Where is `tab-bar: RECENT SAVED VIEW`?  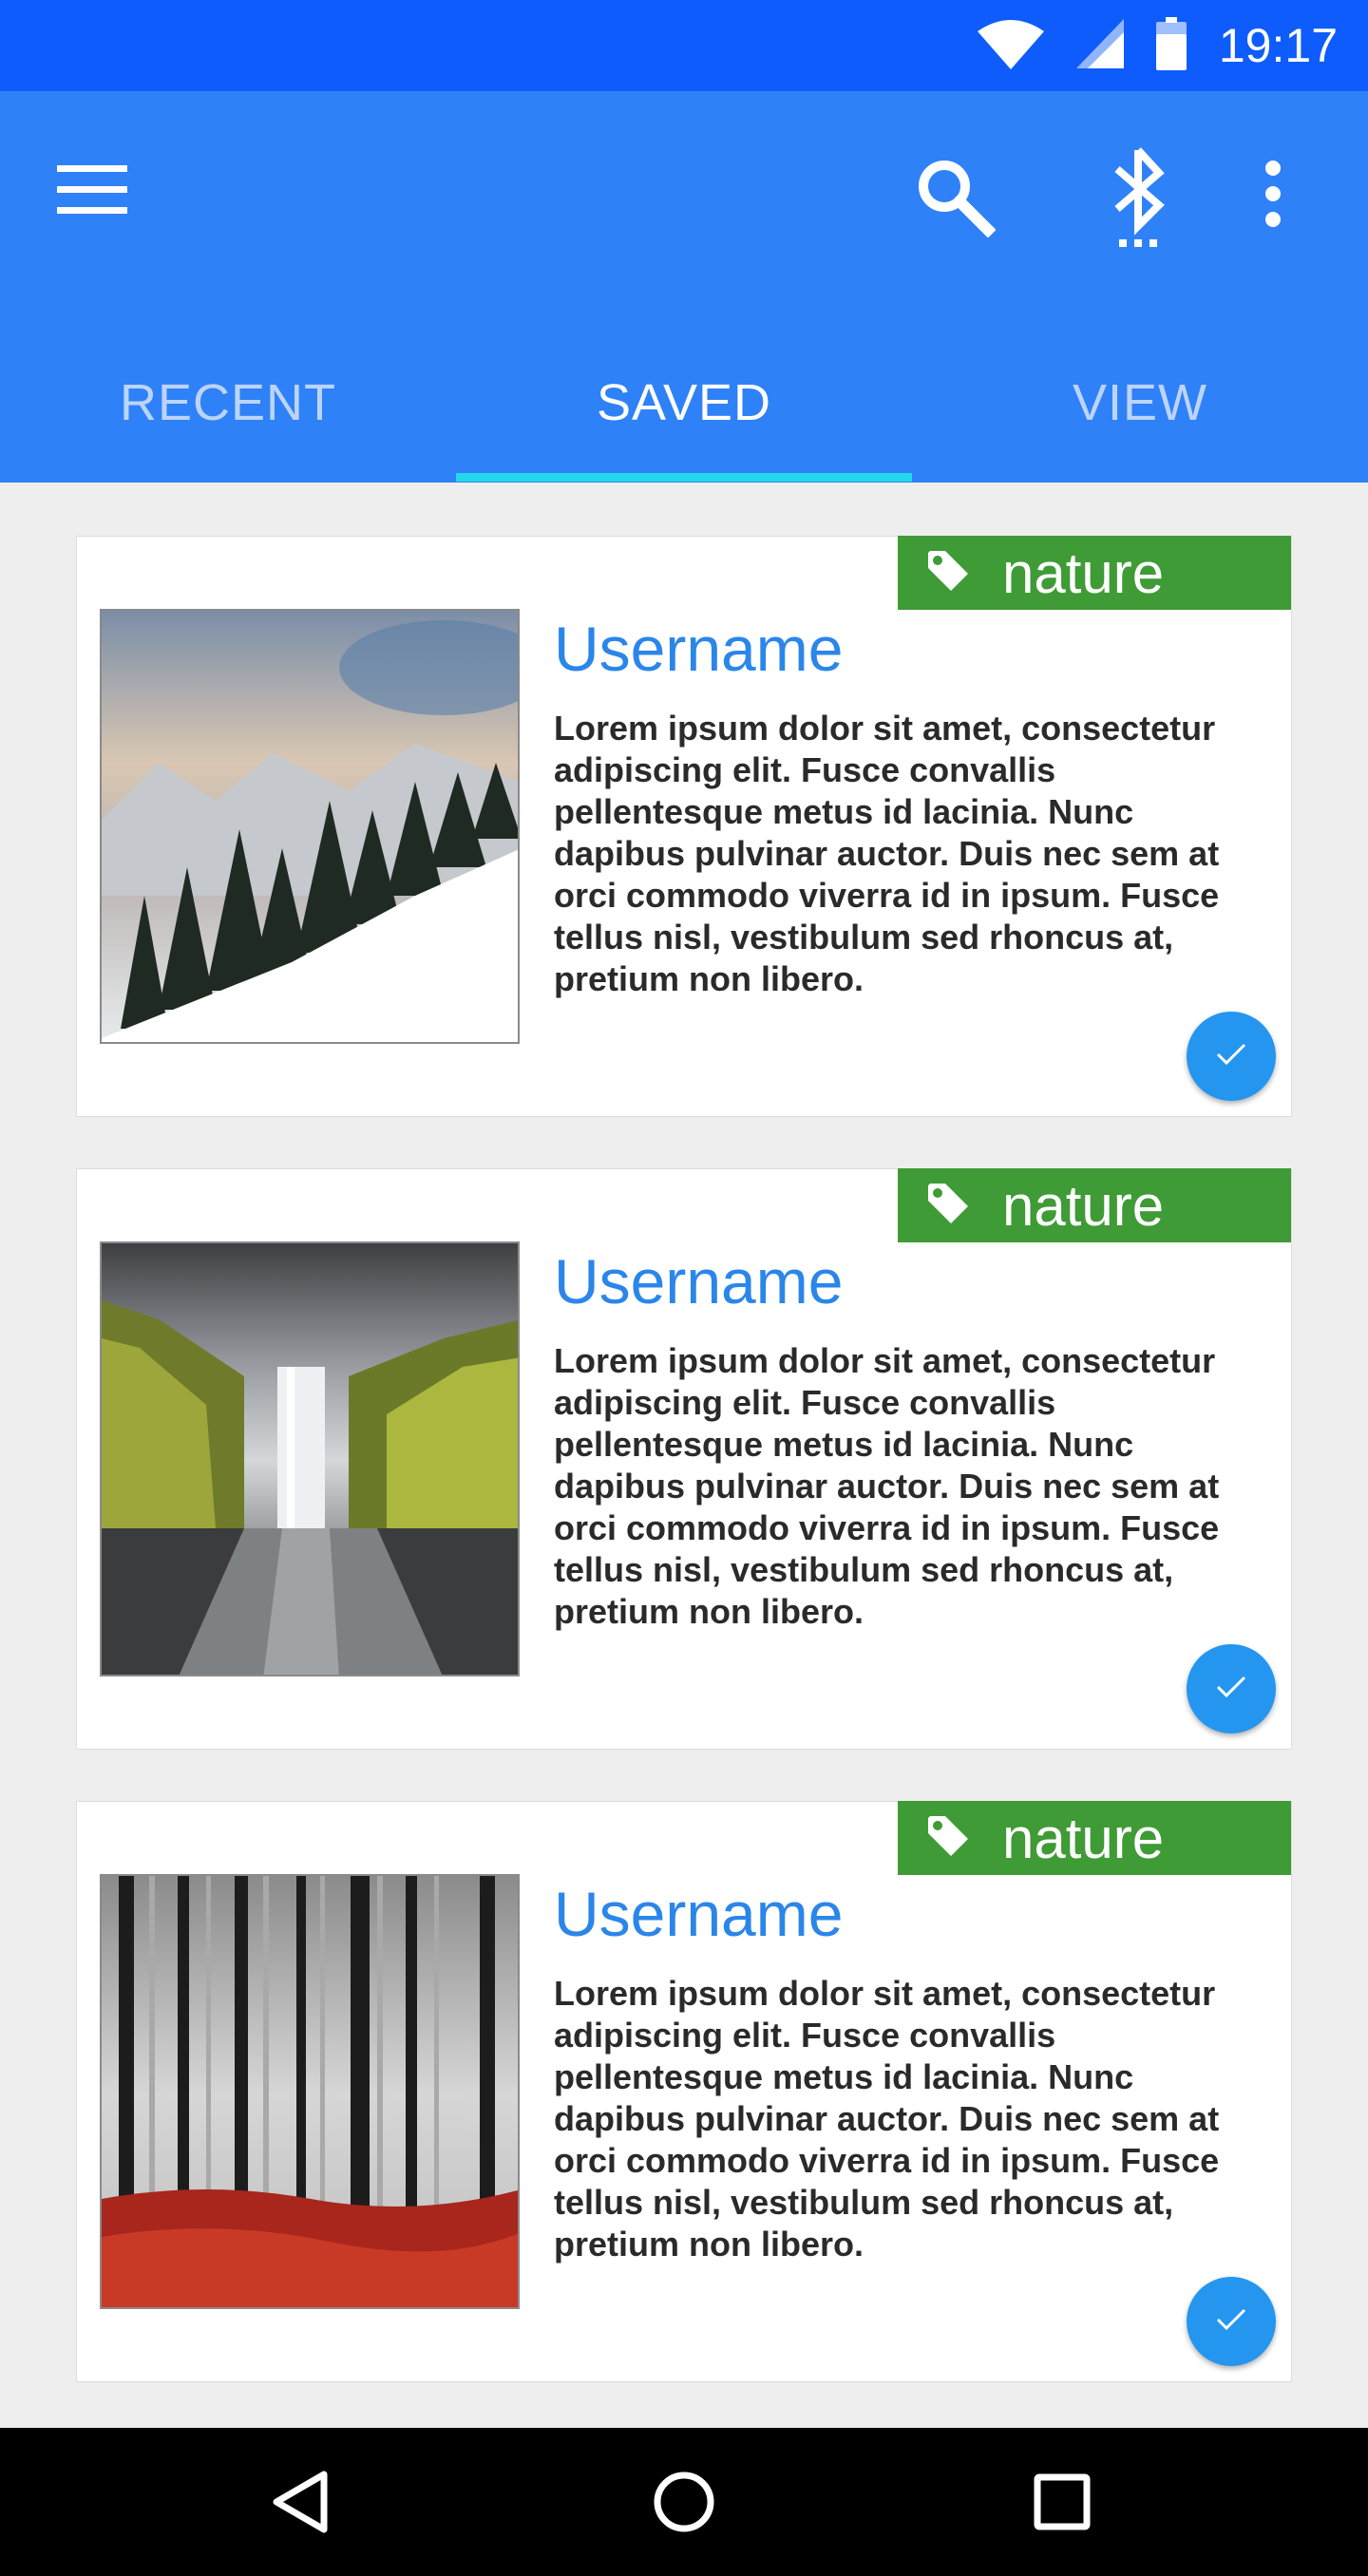 tab-bar: RECENT SAVED VIEW is located at coordinates (684, 403).